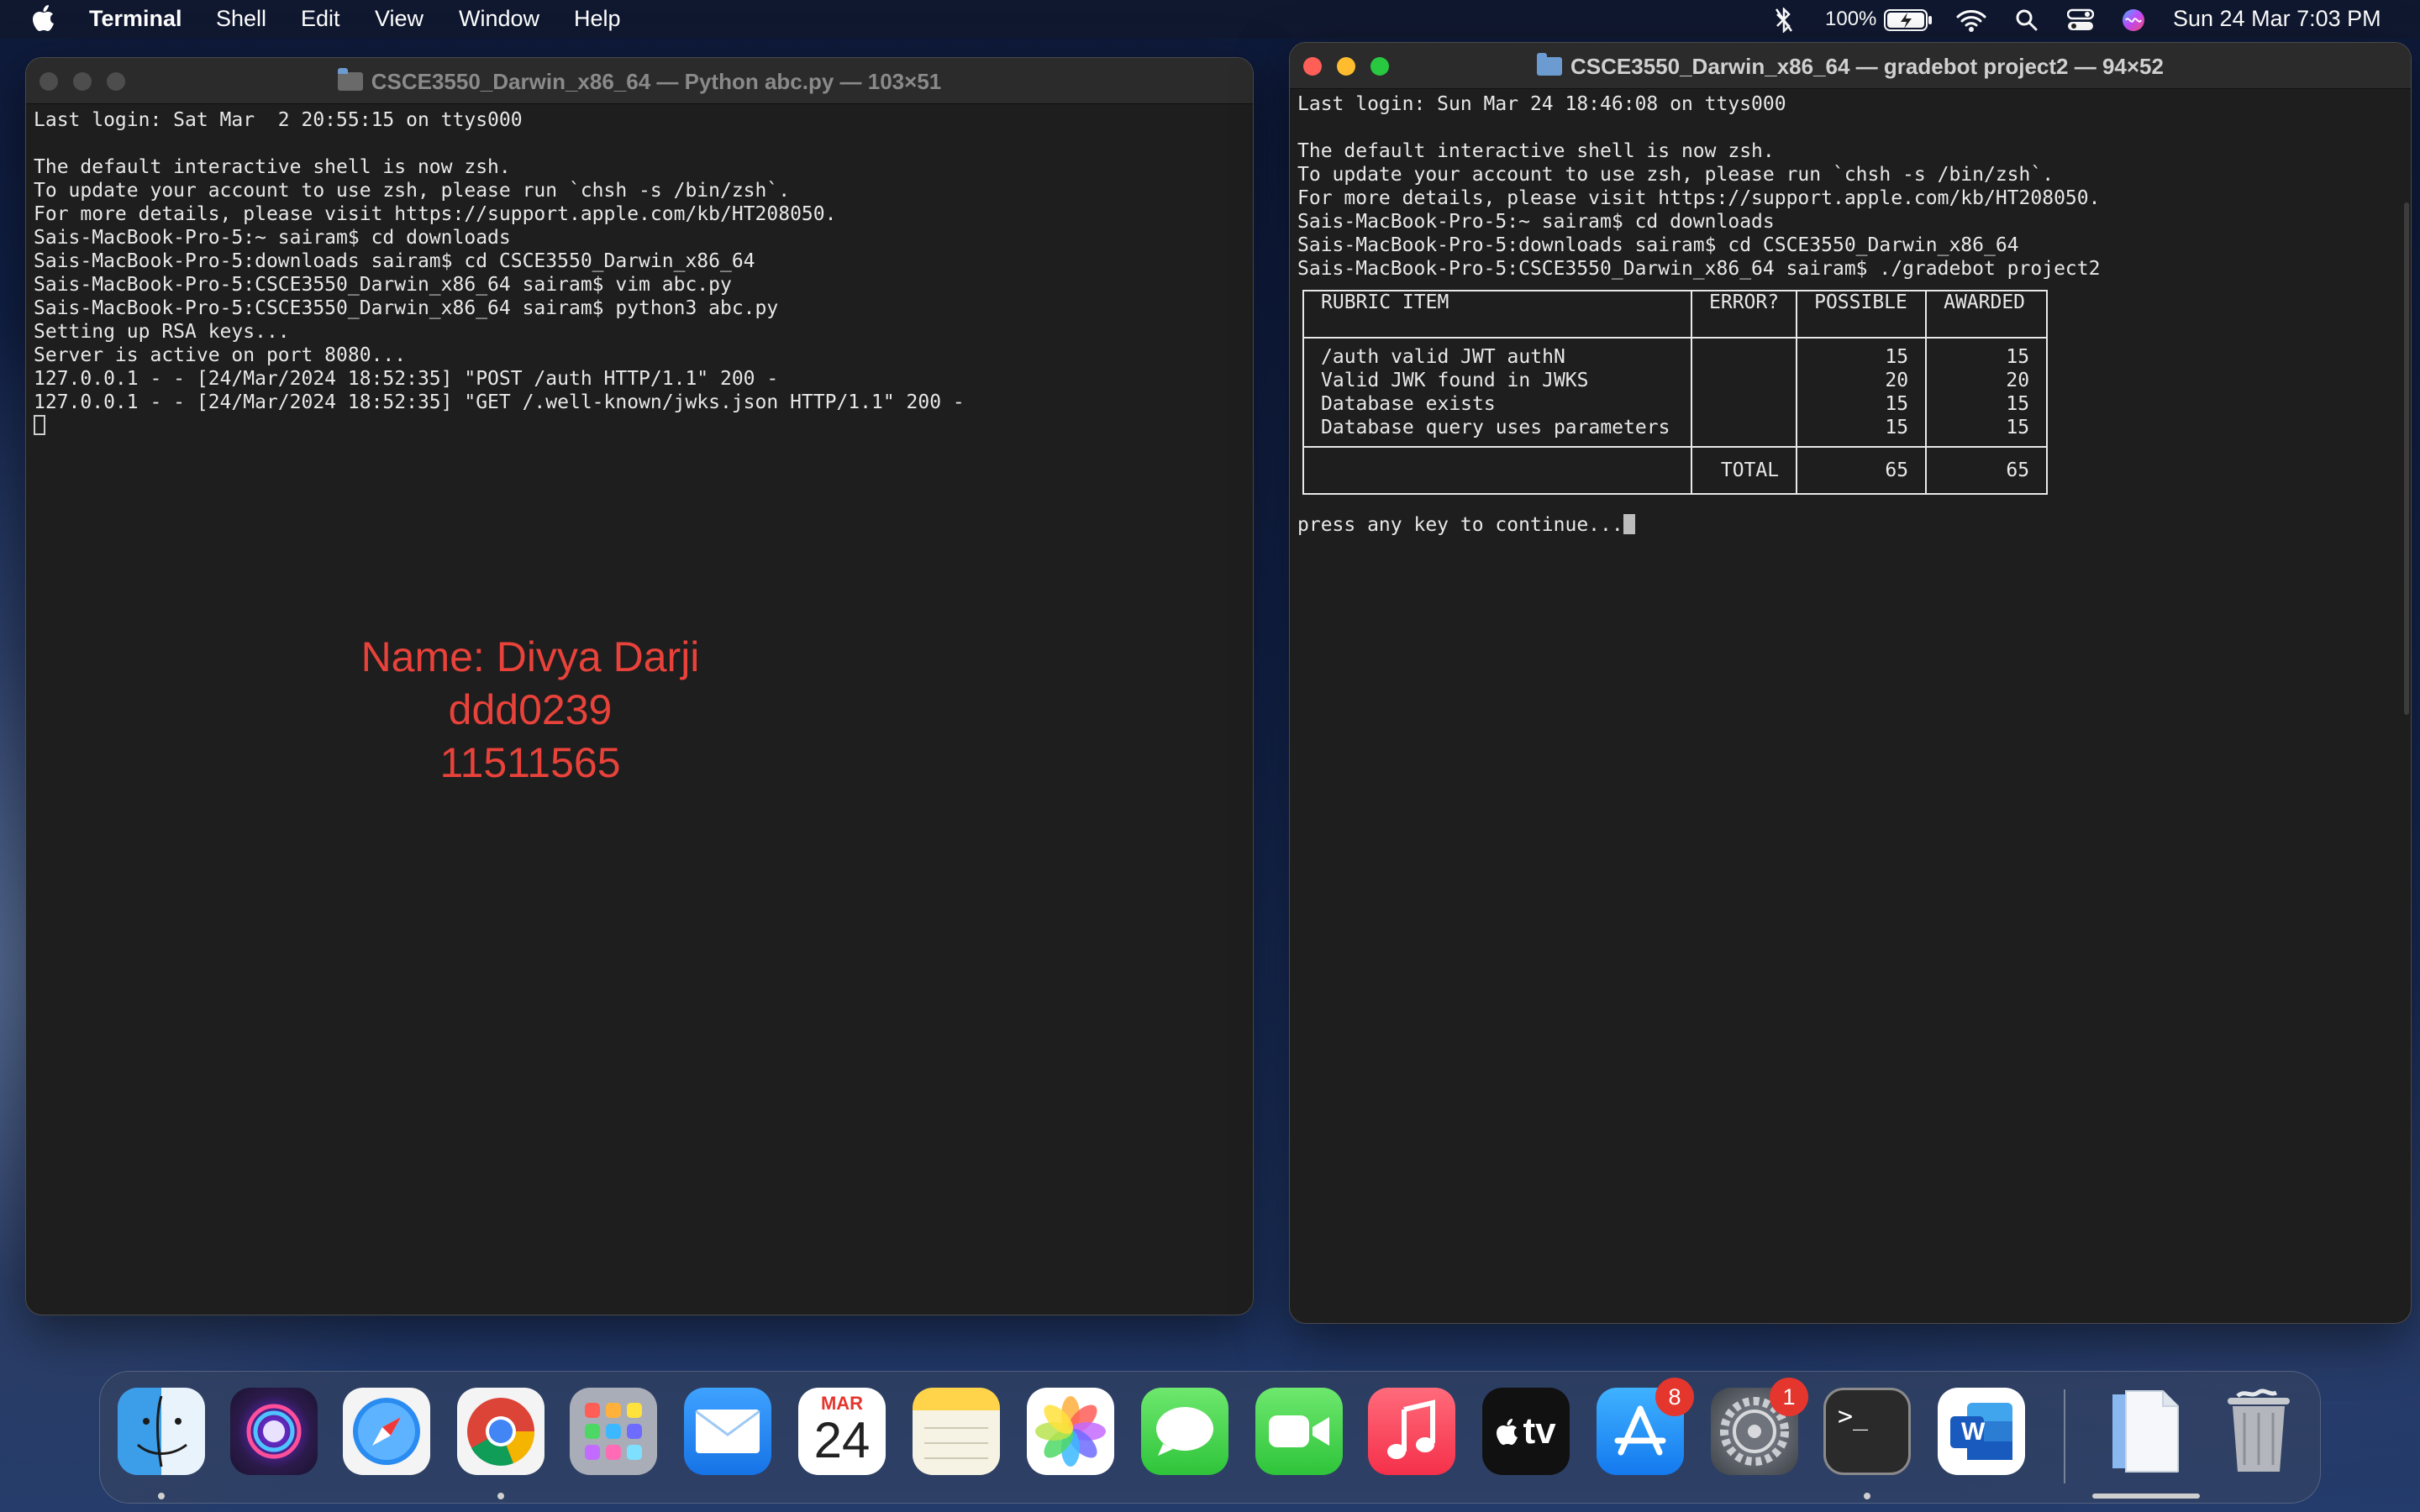 Image resolution: width=2420 pixels, height=1512 pixels. I want to click on rubric-item-errors, so click(1744, 392).